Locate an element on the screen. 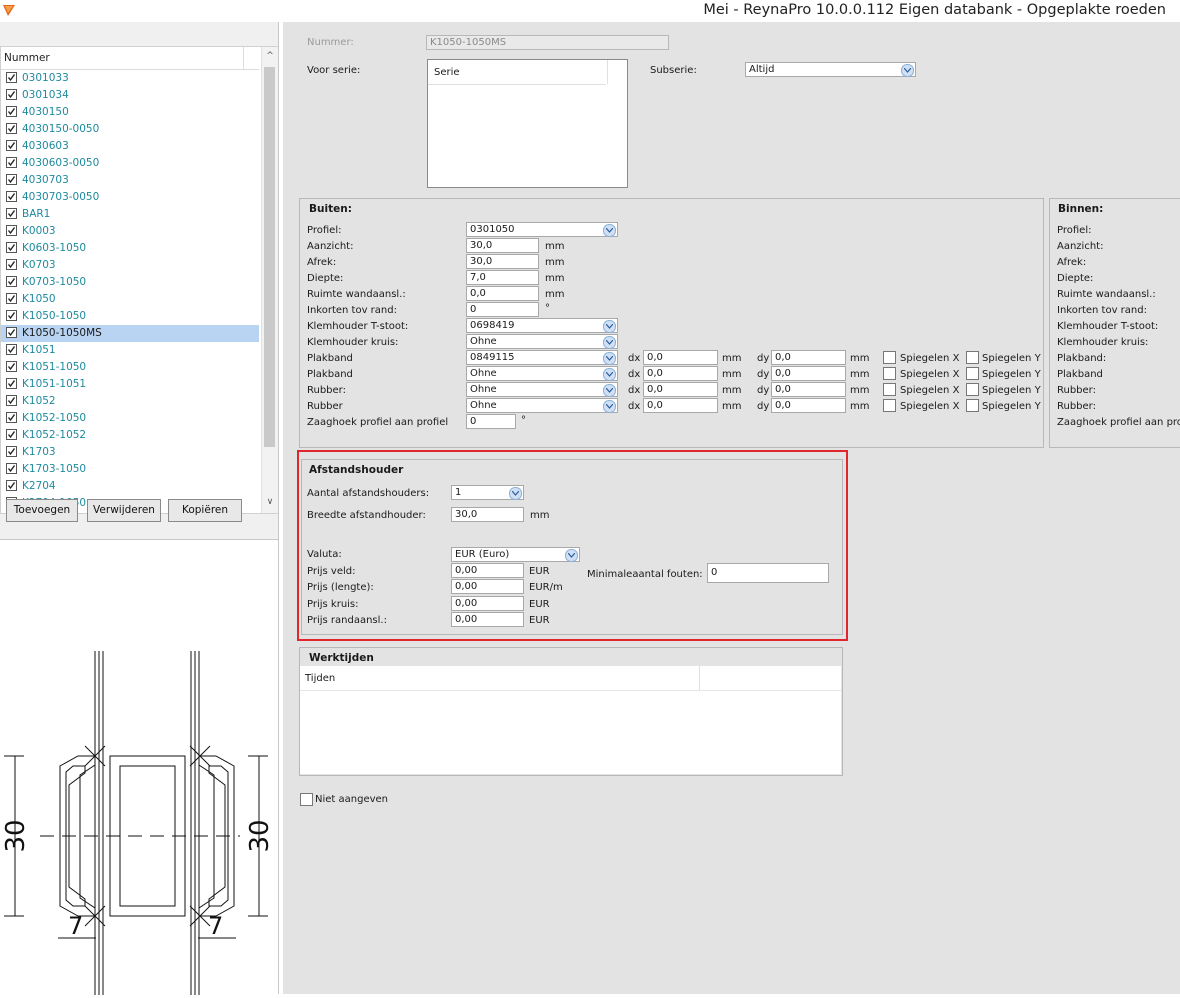 This screenshot has width=1180, height=998. niet-aangeven-checkbox is located at coordinates (306, 799).